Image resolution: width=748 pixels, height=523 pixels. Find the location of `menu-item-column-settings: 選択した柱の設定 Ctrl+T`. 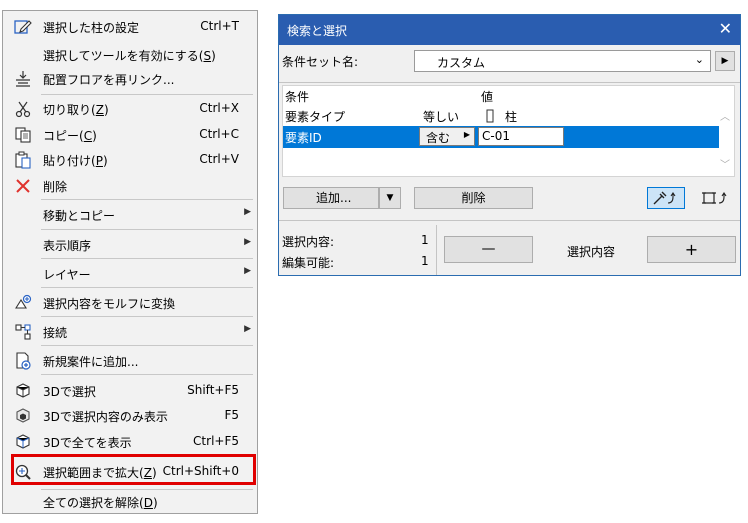

menu-item-column-settings: 選択した柱の設定 Ctrl+T is located at coordinates (130, 27).